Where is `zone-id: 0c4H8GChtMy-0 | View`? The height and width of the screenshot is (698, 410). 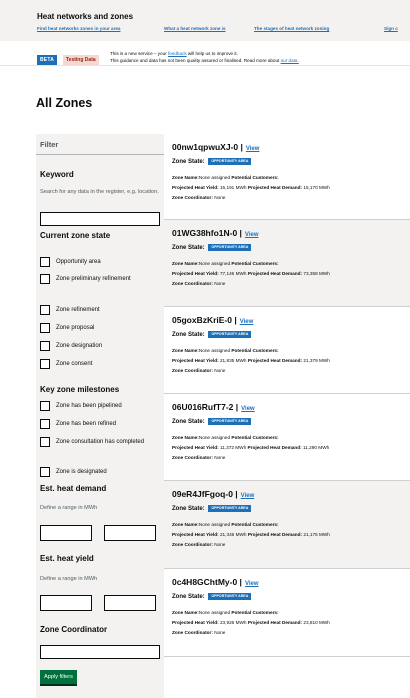 zone-id: 0c4H8GChtMy-0 | View is located at coordinates (215, 582).